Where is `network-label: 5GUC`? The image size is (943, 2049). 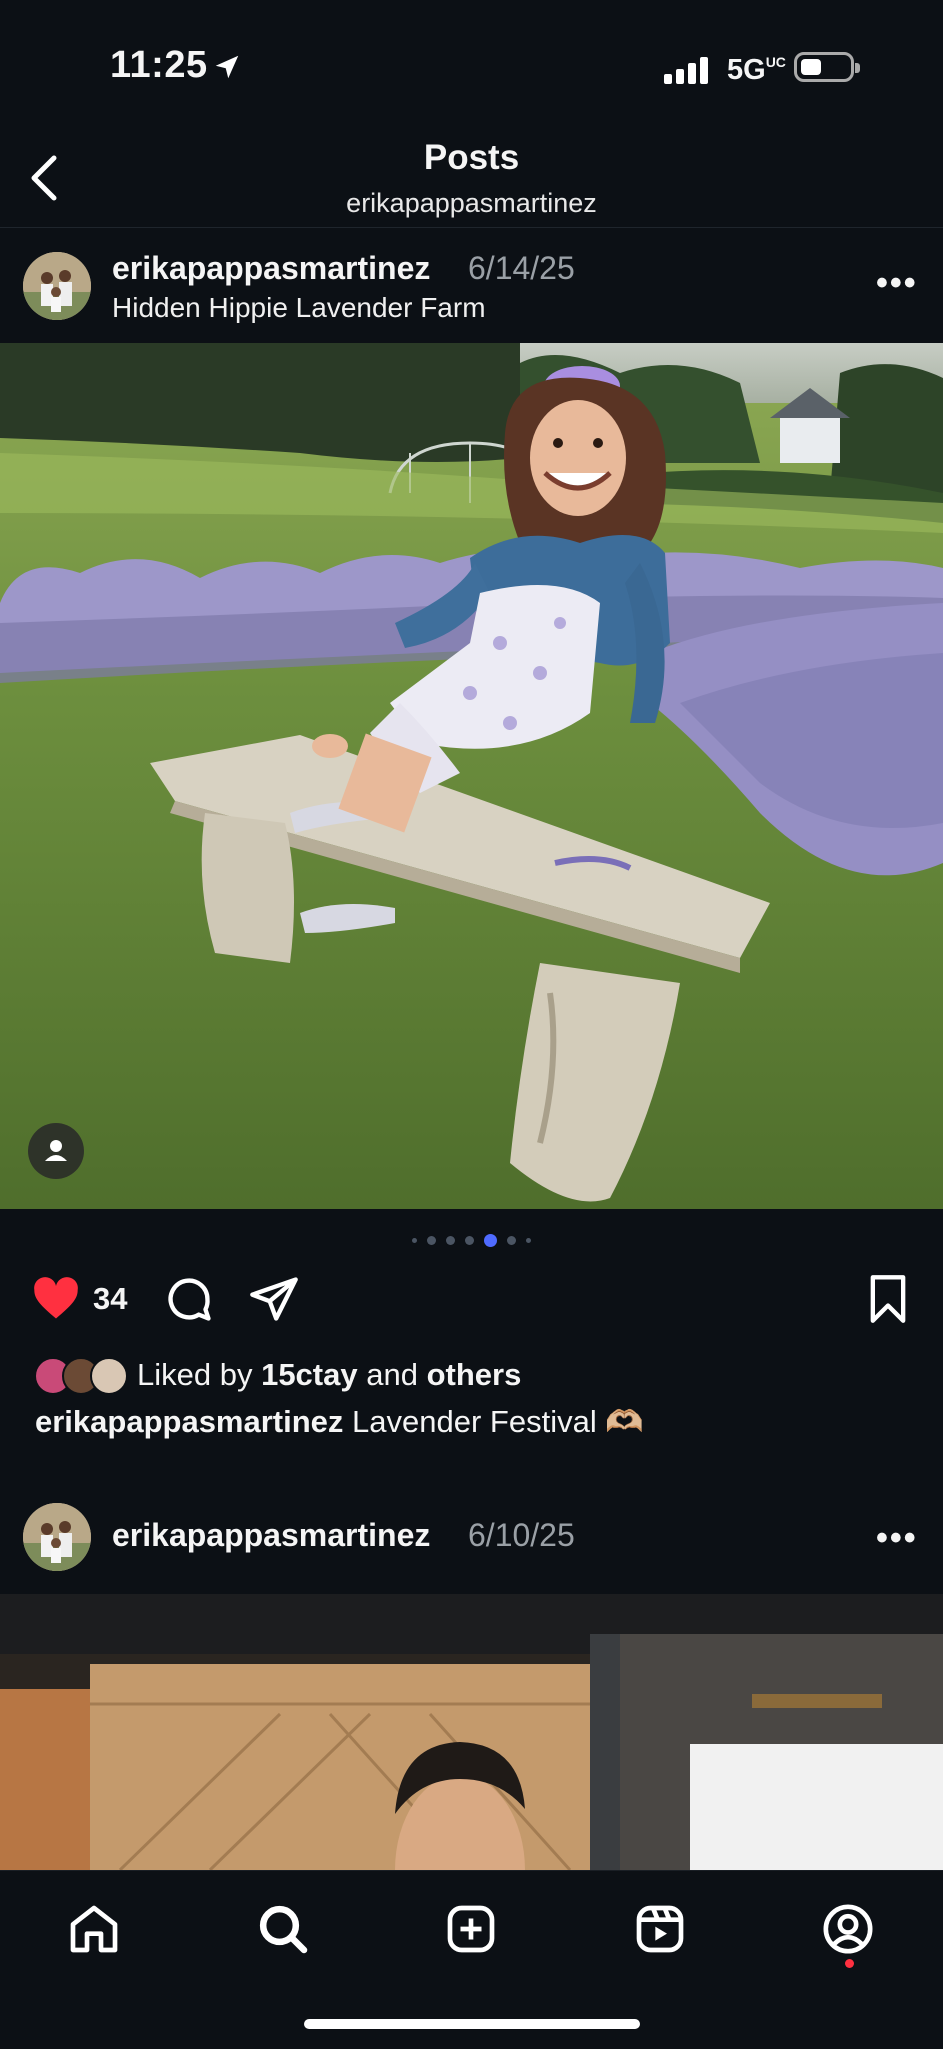 network-label: 5GUC is located at coordinates (756, 70).